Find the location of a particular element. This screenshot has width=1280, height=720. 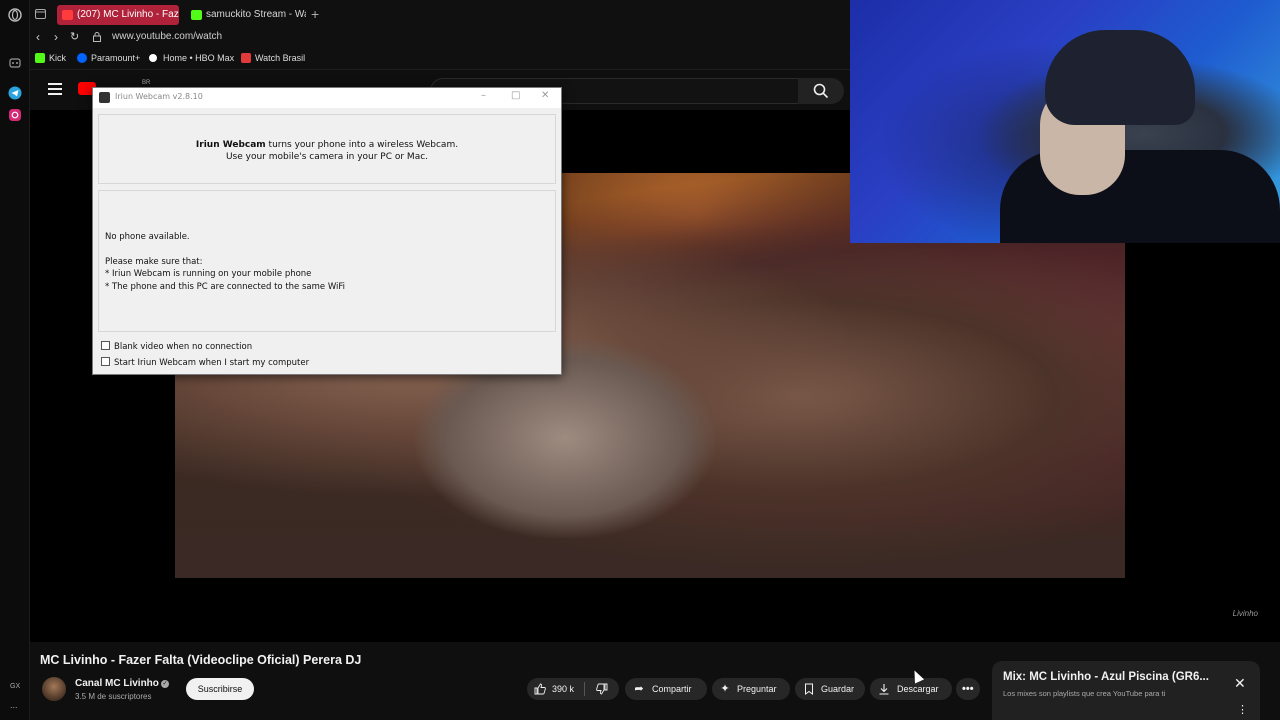

more-vert-icon: ⋮ is located at coordinates (1242, 709).